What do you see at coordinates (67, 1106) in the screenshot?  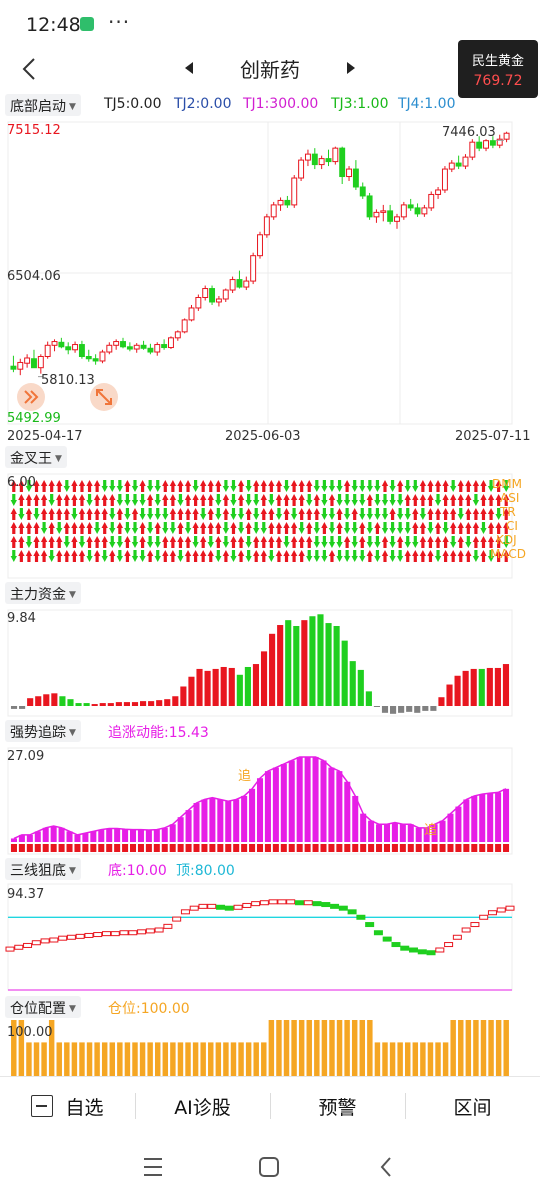 I see `watchlist-tab: 自选` at bounding box center [67, 1106].